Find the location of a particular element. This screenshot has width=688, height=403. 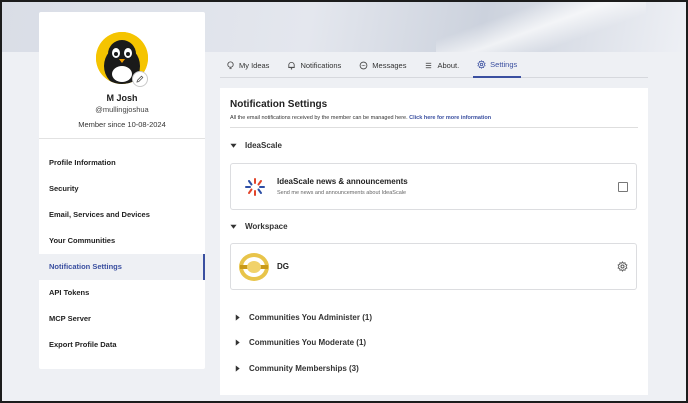

member-since: Member since 10-08-2024 is located at coordinates (122, 124).